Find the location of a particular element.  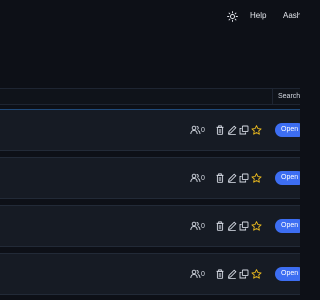

sun-icon is located at coordinates (232, 16).